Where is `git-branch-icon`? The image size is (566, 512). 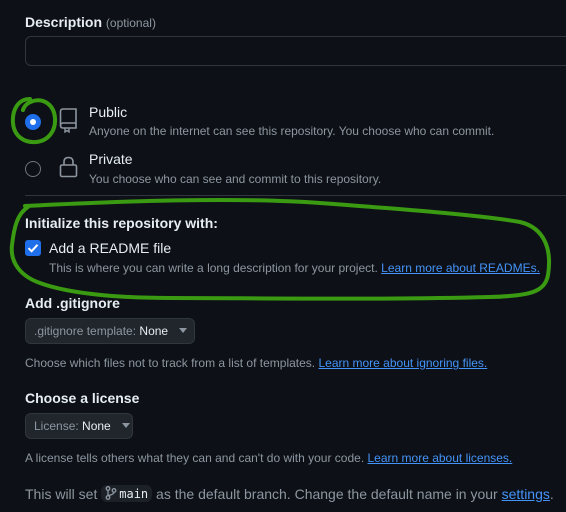
git-branch-icon is located at coordinates (111, 493).